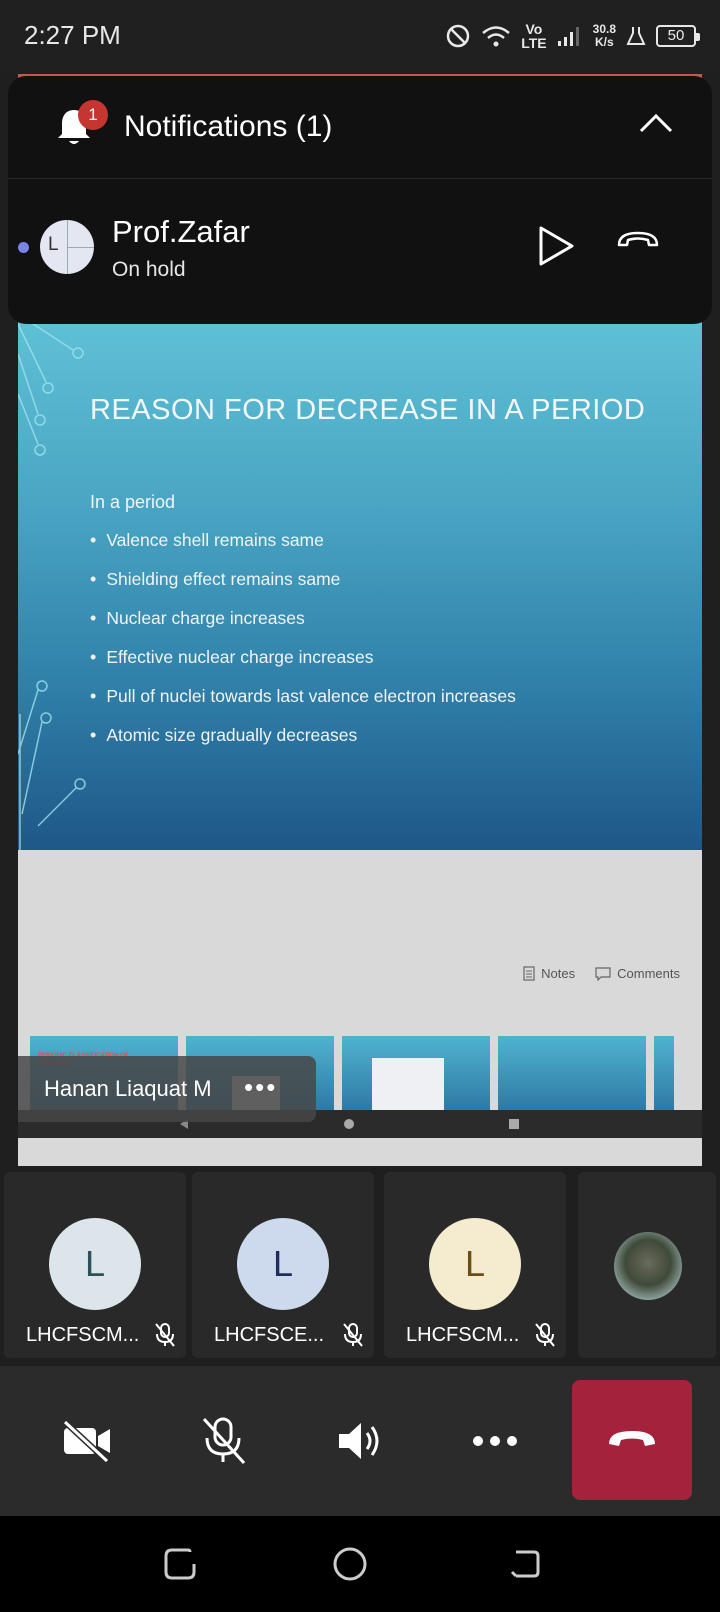 Image resolution: width=720 pixels, height=1612 pixels. What do you see at coordinates (568, 36) in the screenshot?
I see `signal-icon` at bounding box center [568, 36].